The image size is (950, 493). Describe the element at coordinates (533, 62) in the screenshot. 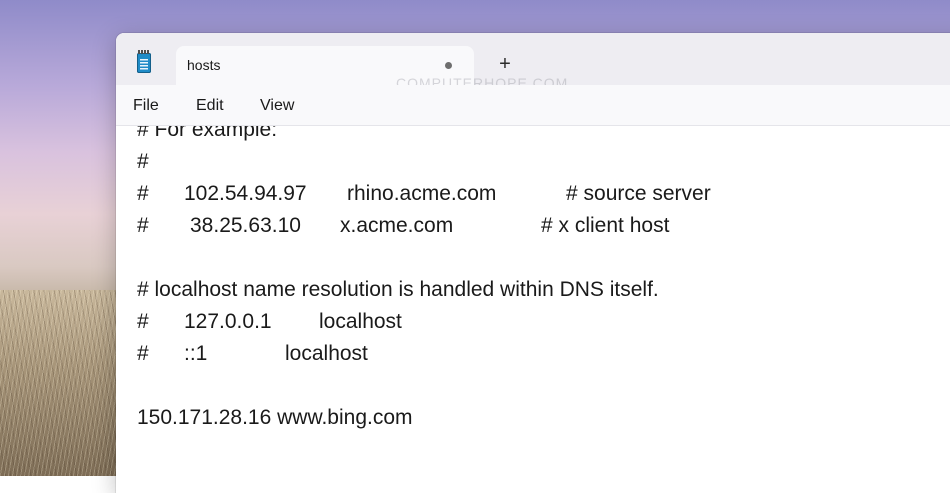

I see `title-bar: hosts + COMPUTERHOPE.COM` at that location.